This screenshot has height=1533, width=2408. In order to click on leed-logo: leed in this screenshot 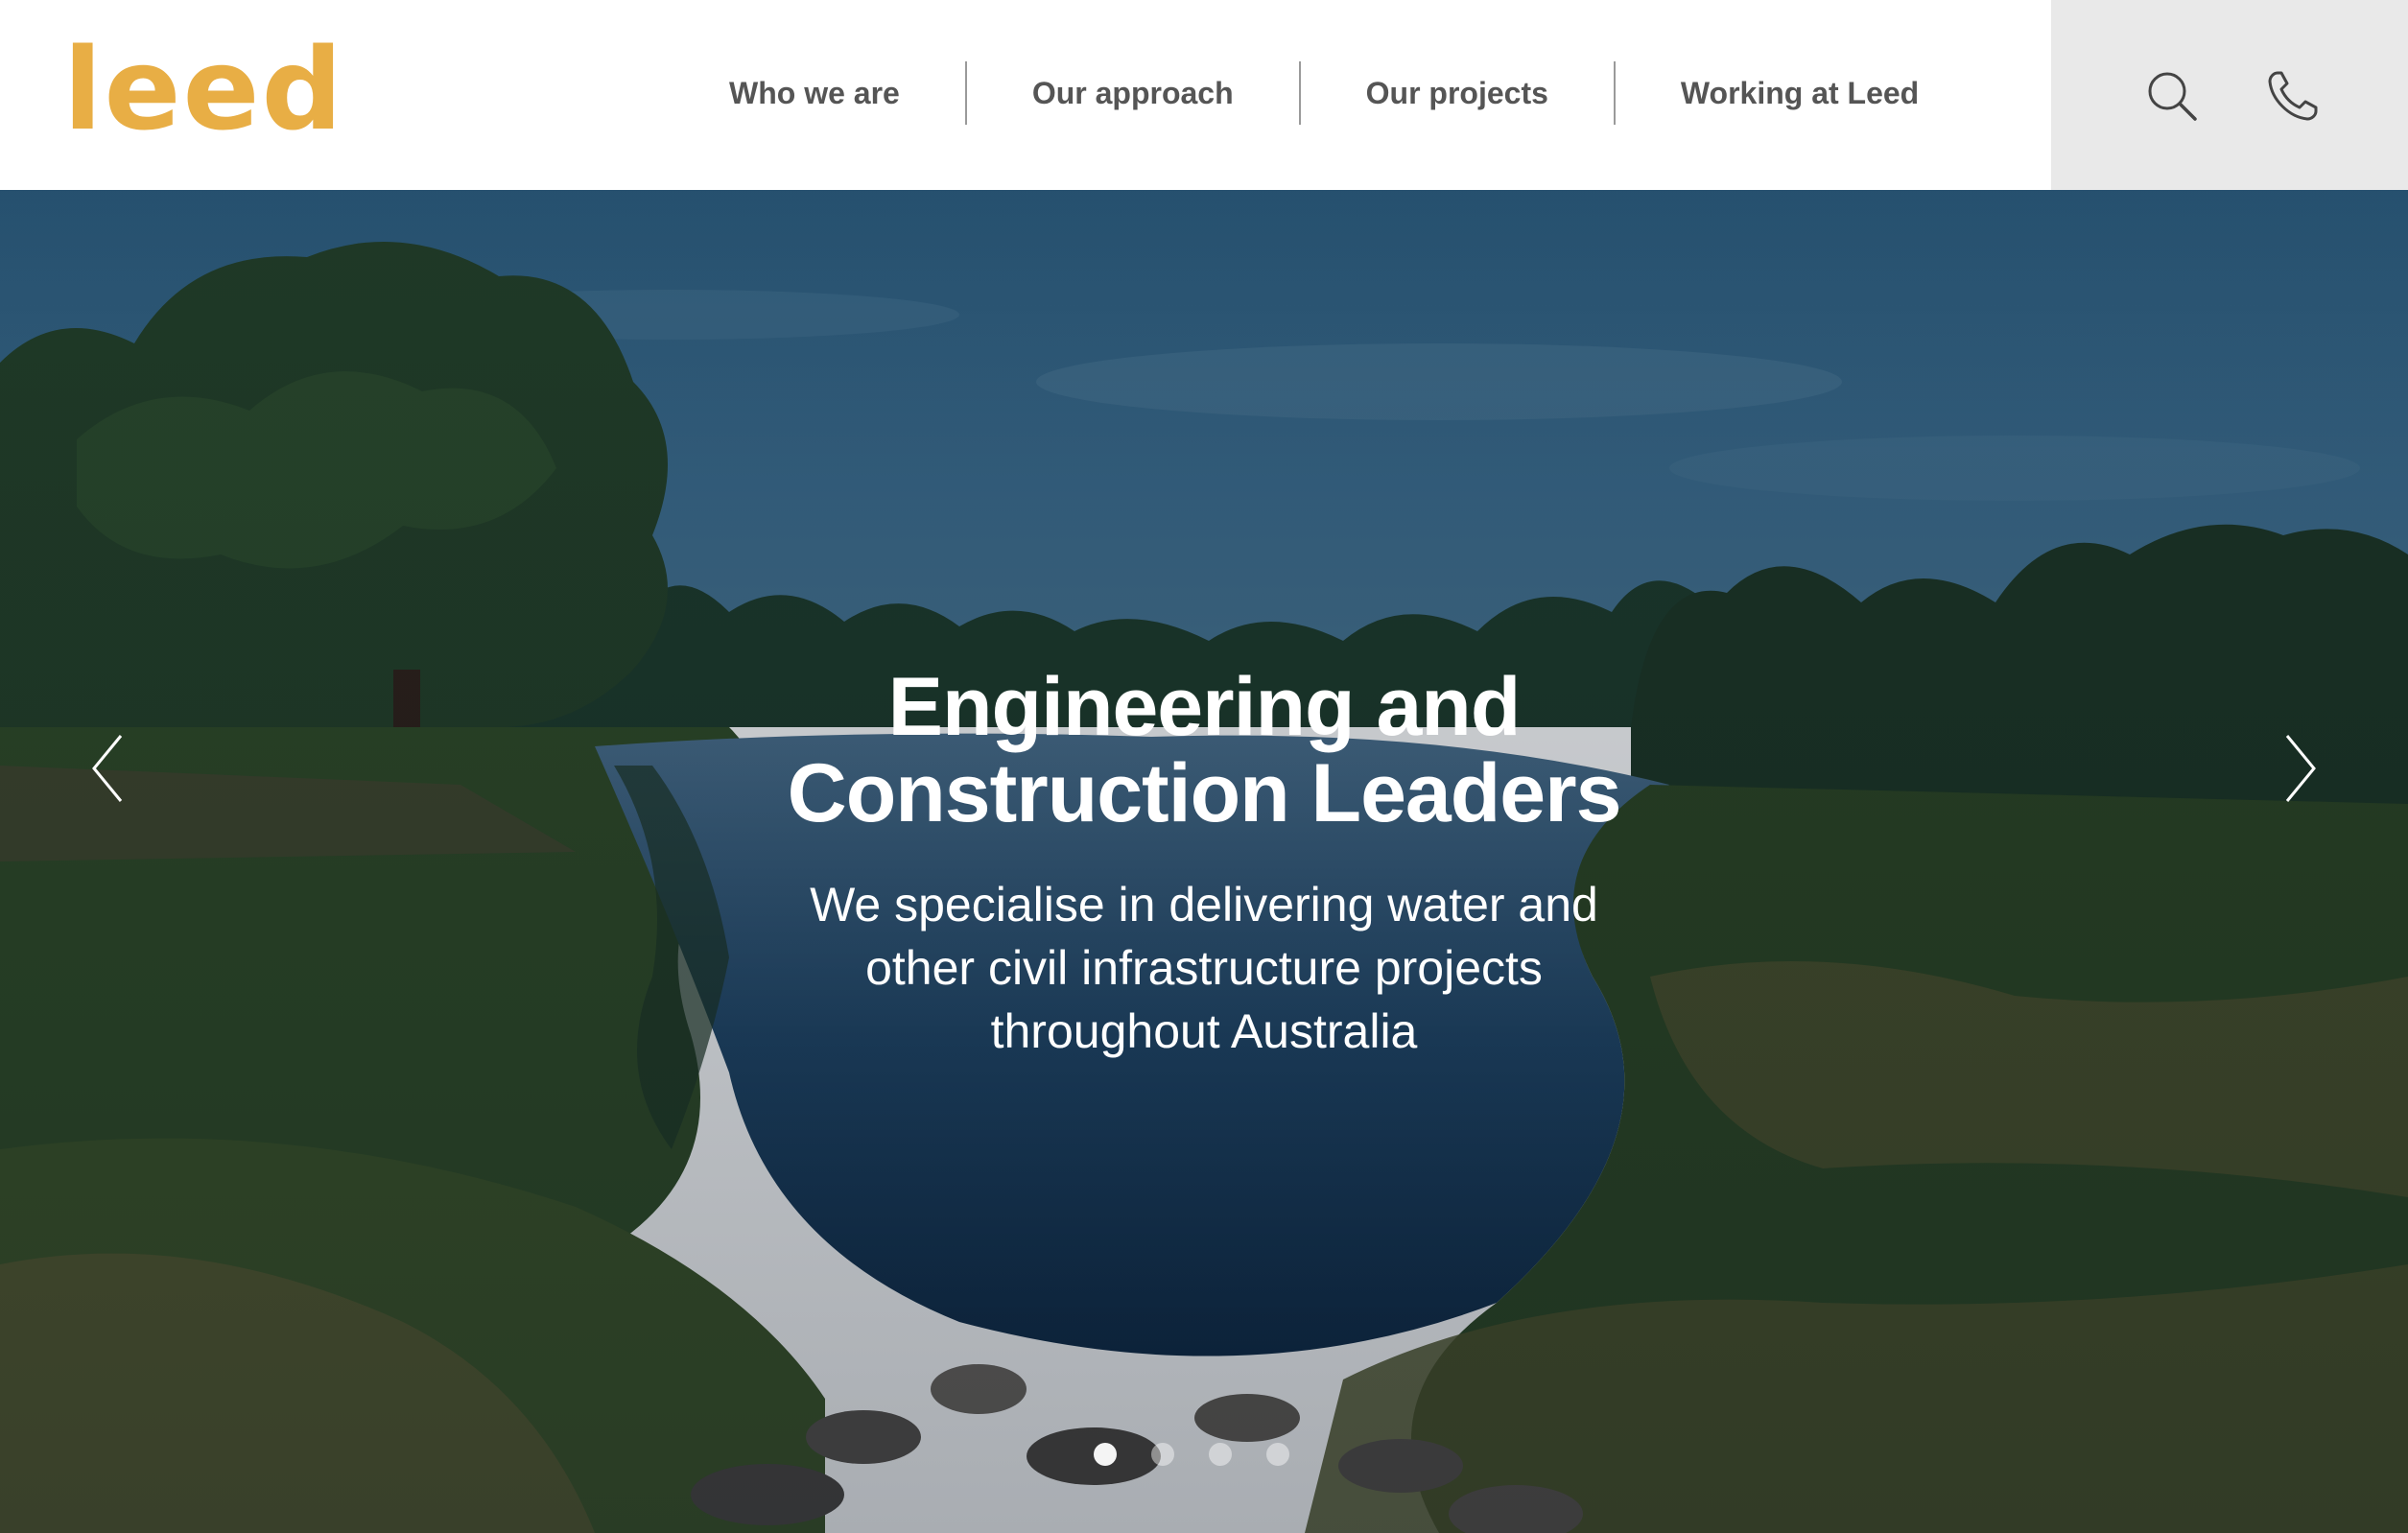, I will do `click(203, 89)`.